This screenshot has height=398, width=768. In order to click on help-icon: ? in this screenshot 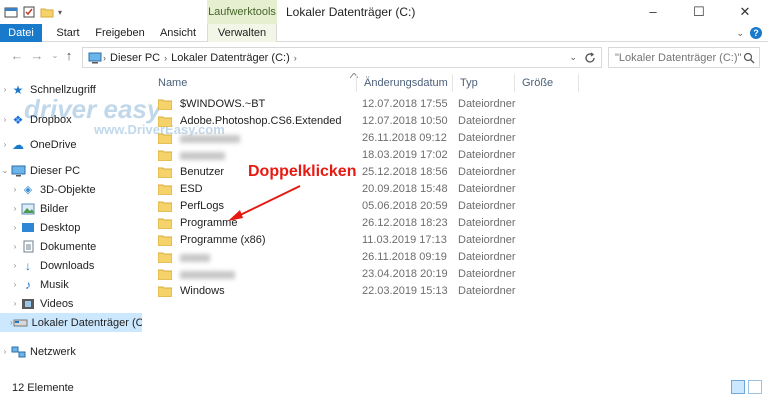, I will do `click(756, 33)`.